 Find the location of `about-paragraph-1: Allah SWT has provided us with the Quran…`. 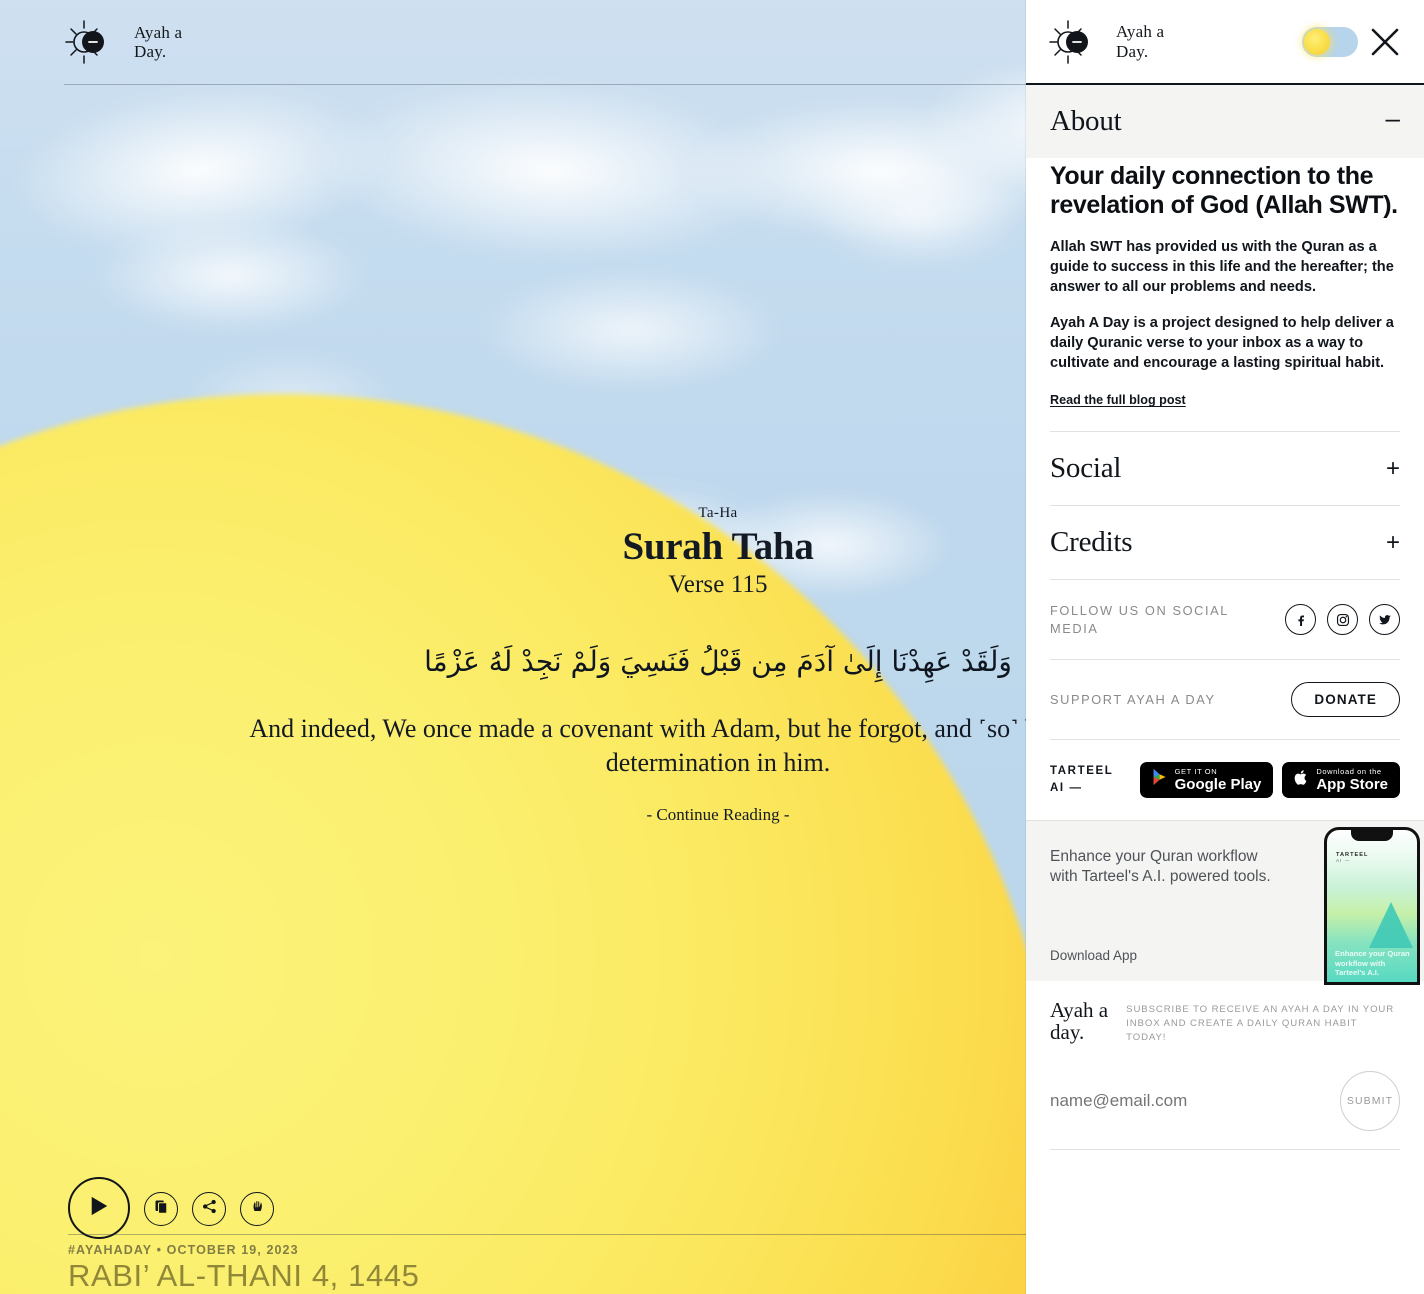

about-paragraph-1: Allah SWT has provided us with the Quran… is located at coordinates (1222, 266).